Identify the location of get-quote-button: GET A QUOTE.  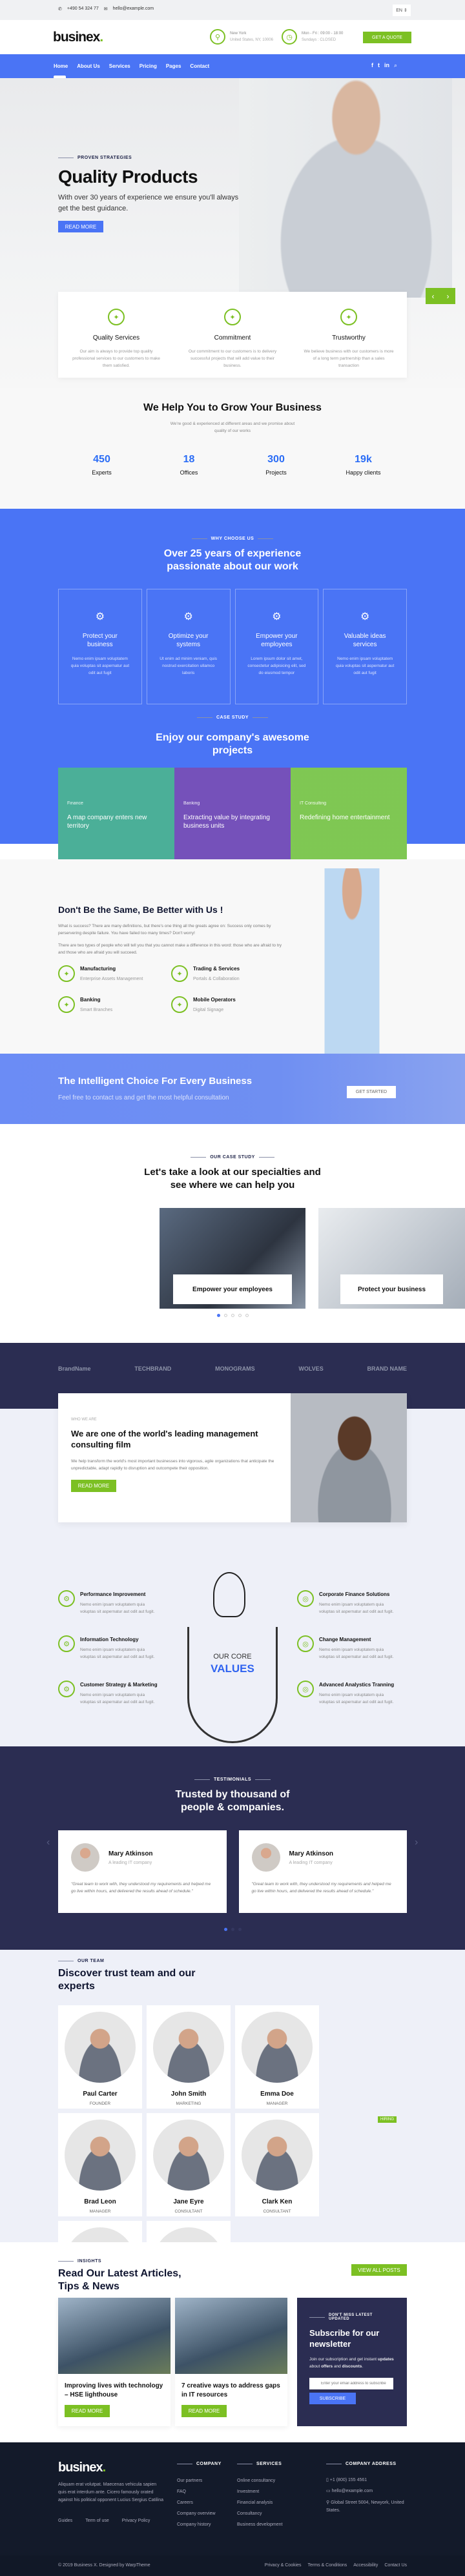
(387, 38).